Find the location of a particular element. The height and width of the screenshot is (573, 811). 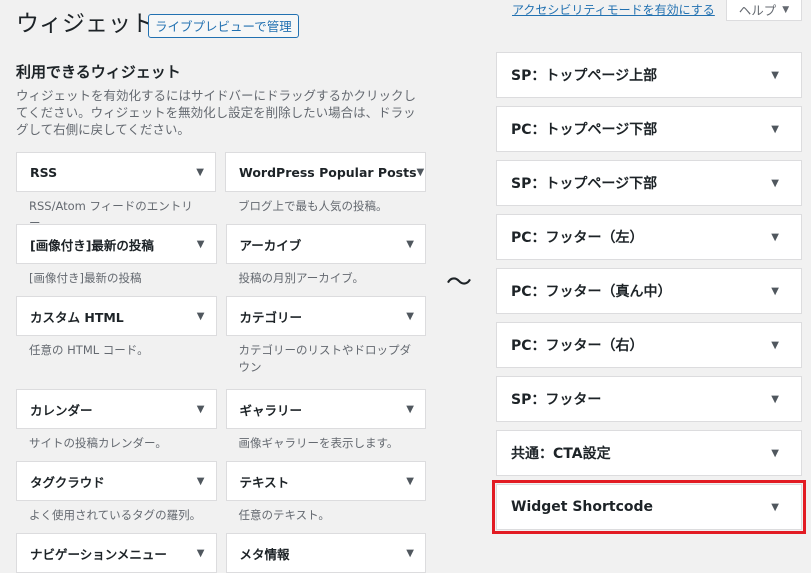

widget-item: タグクラウド ▼ よく使用されているタグの羅列。 is located at coordinates (116, 497).